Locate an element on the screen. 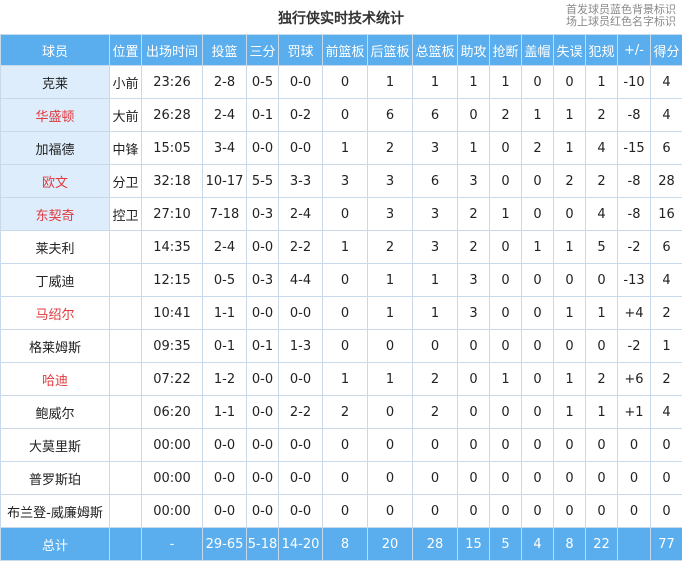  column-header: 得分 is located at coordinates (666, 50).